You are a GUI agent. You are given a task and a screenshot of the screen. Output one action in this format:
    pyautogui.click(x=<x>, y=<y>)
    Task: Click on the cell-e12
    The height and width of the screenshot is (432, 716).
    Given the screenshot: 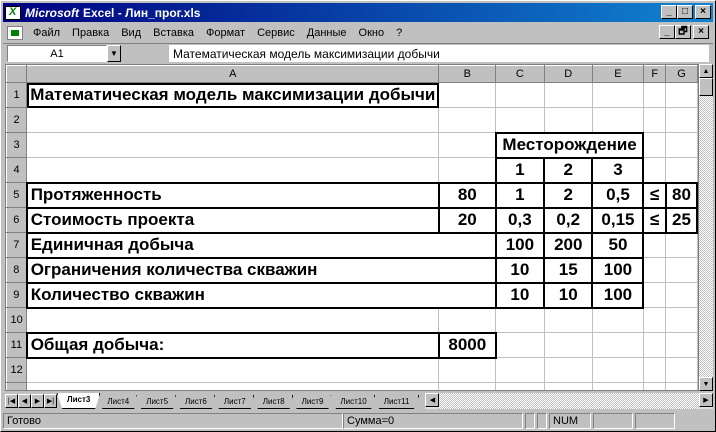 What is the action you would take?
    pyautogui.click(x=617, y=370)
    